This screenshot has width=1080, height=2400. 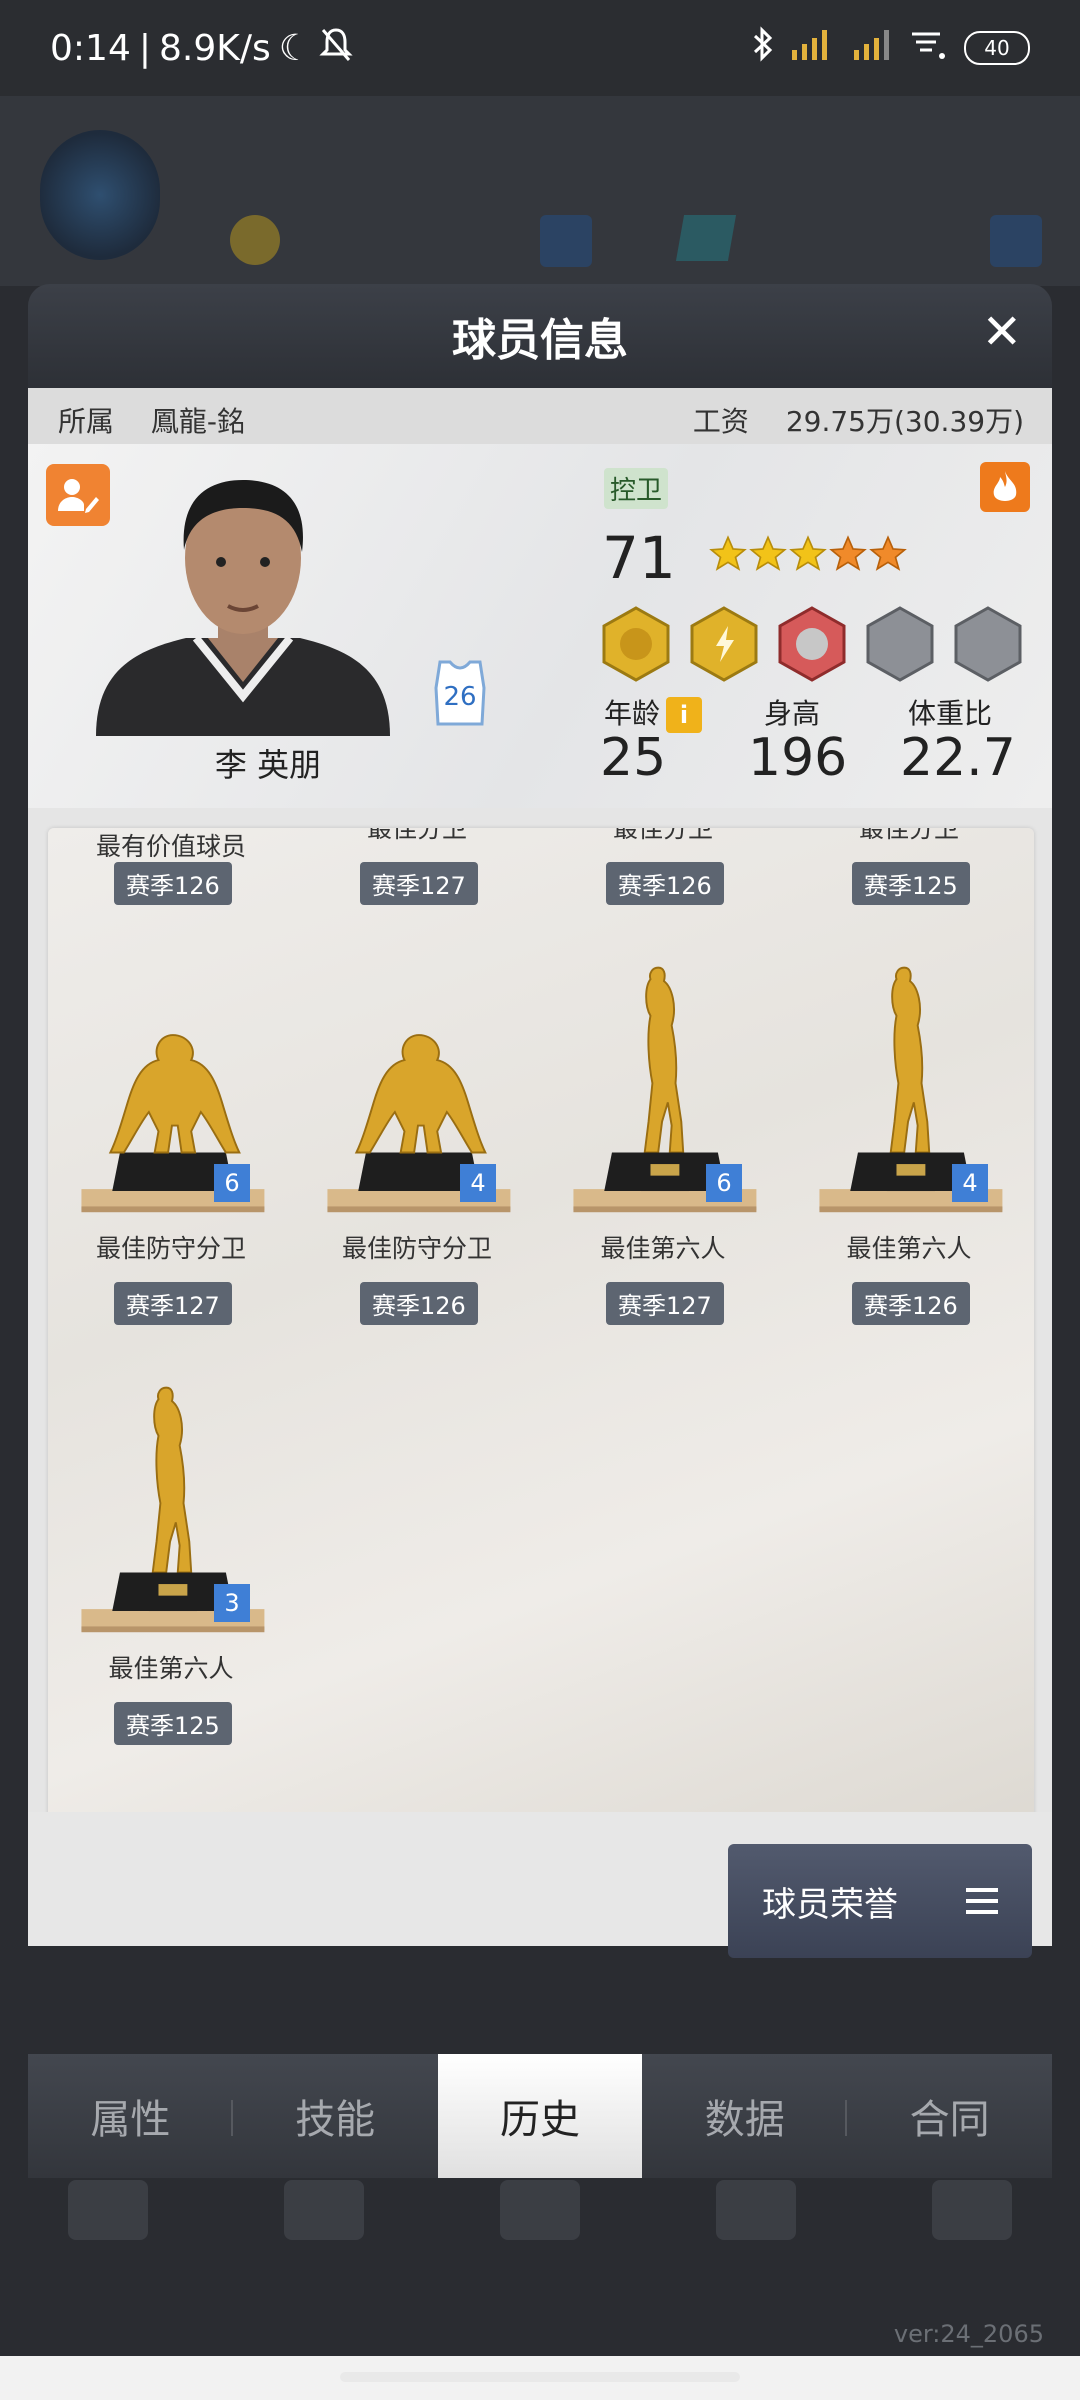 I want to click on coin-icon, so click(x=255, y=240).